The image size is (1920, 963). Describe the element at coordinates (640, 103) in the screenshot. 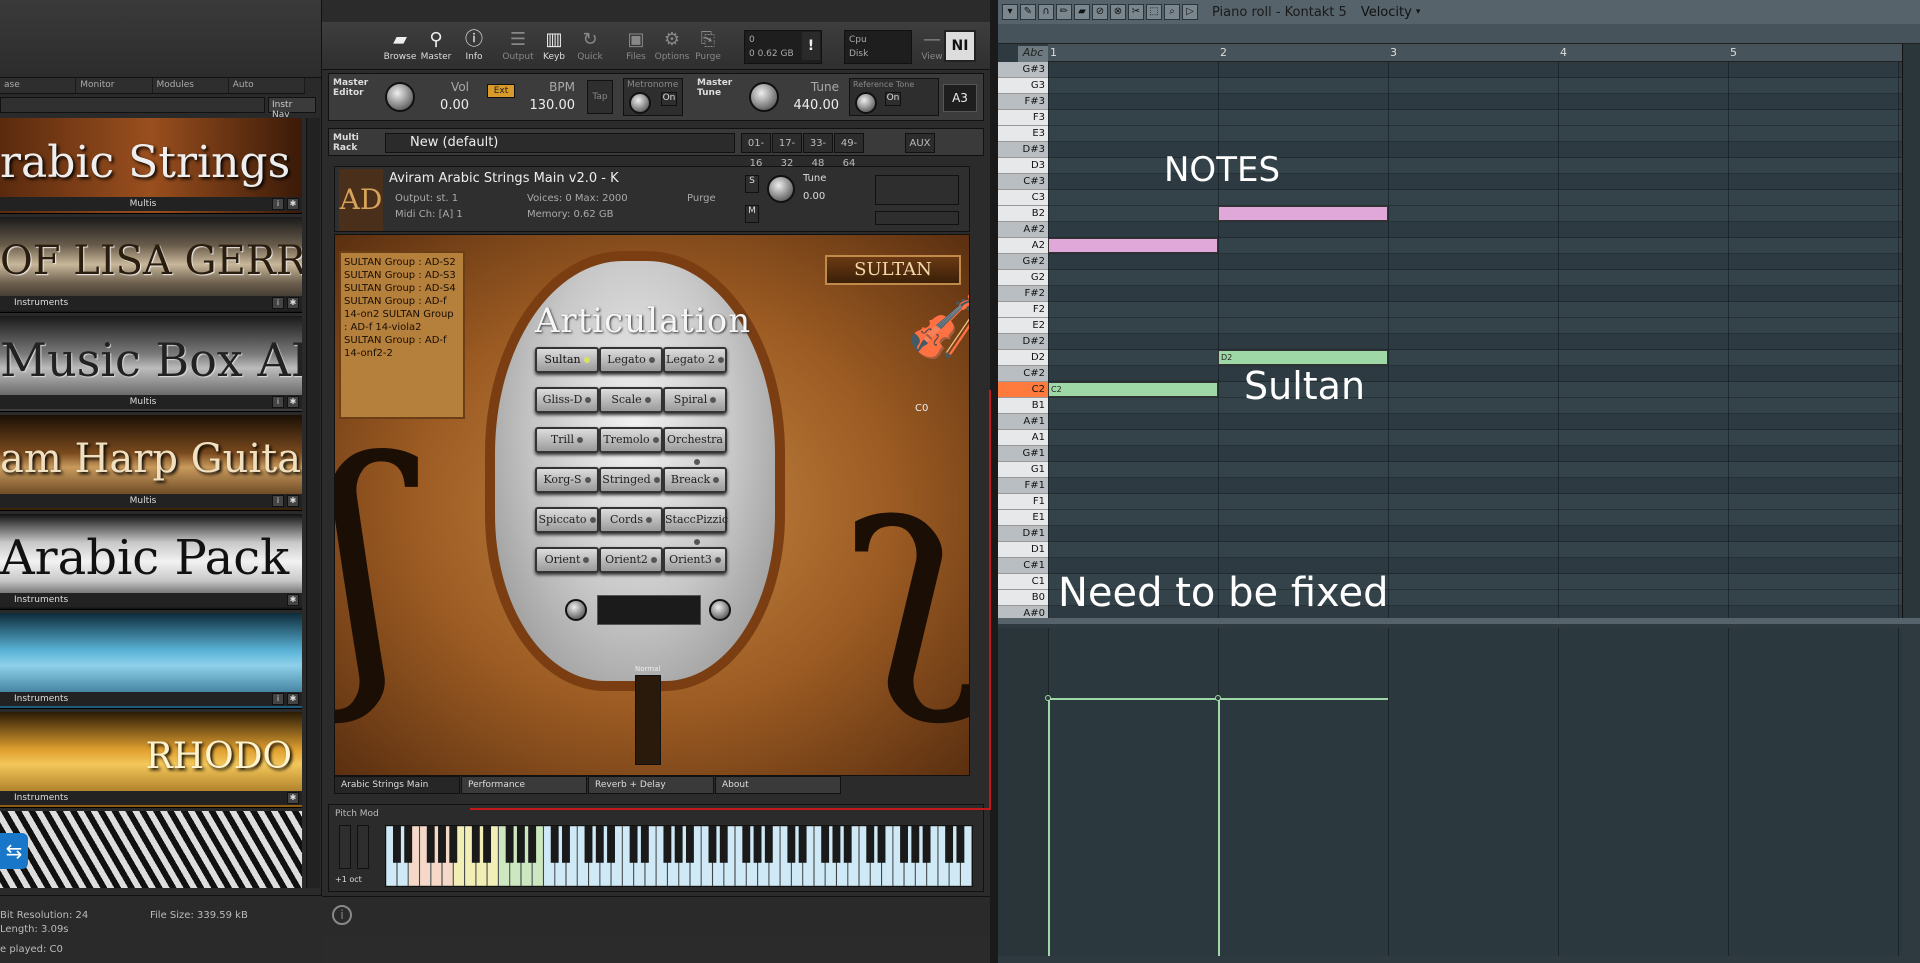

I see `metronome-vol-knob` at that location.